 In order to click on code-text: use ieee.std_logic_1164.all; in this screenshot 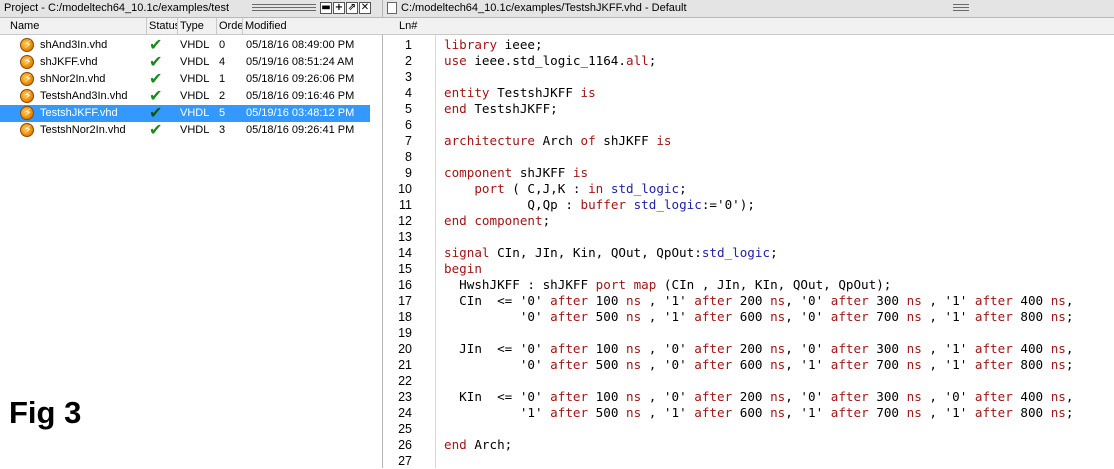, I will do `click(550, 60)`.